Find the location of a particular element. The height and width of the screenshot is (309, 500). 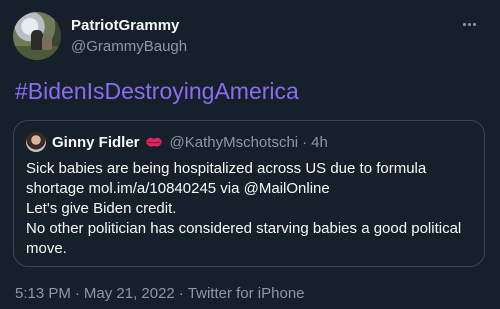

more-options-icon is located at coordinates (469, 24).